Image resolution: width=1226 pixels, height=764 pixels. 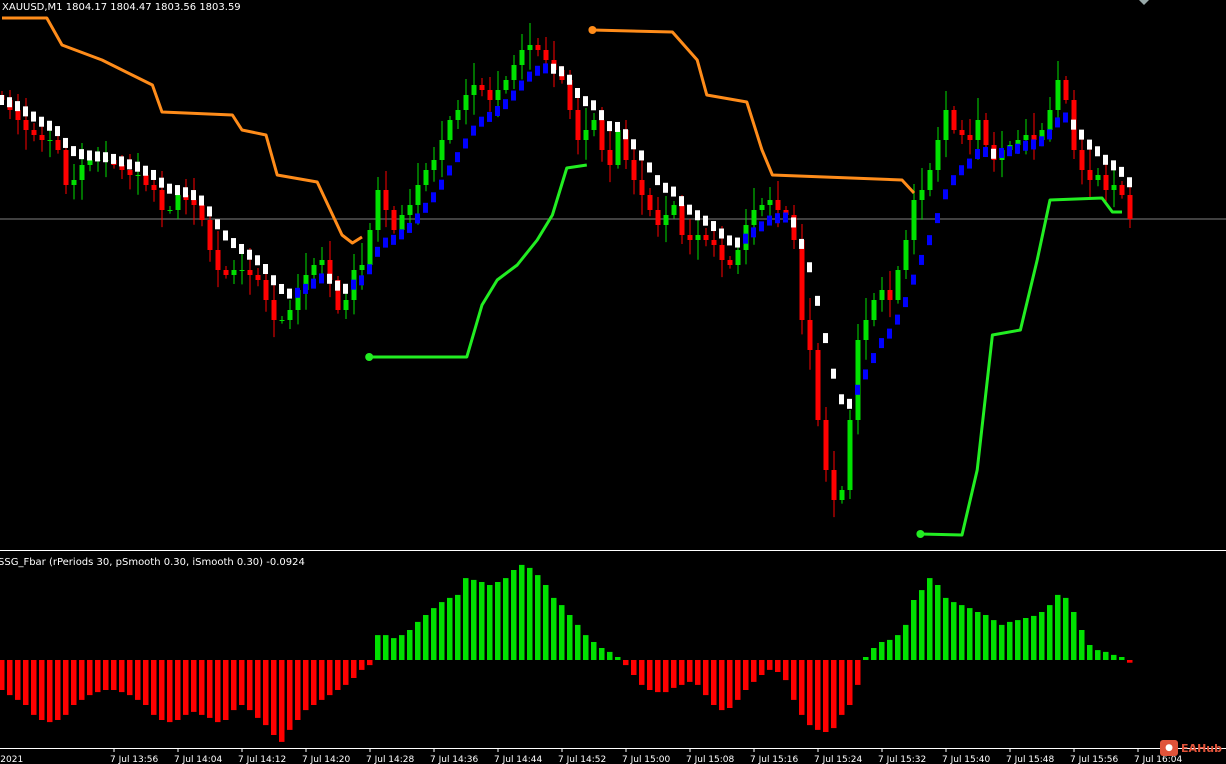 What do you see at coordinates (1169, 748) in the screenshot?
I see `robot-icon: ●` at bounding box center [1169, 748].